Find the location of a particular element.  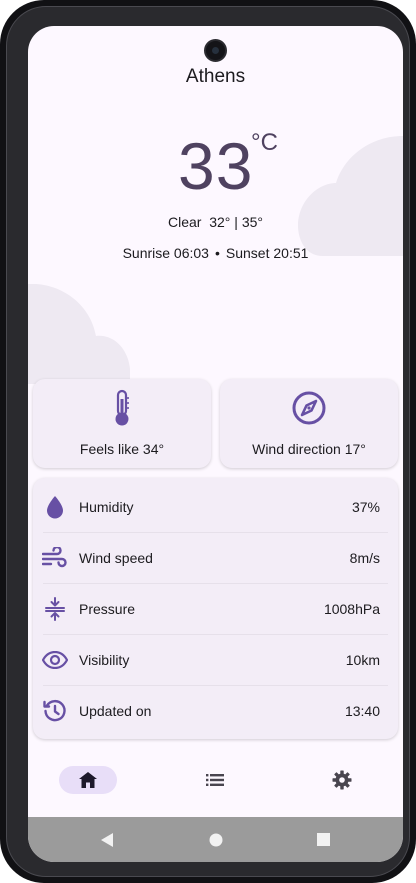

thermometer-icon is located at coordinates (122, 410).